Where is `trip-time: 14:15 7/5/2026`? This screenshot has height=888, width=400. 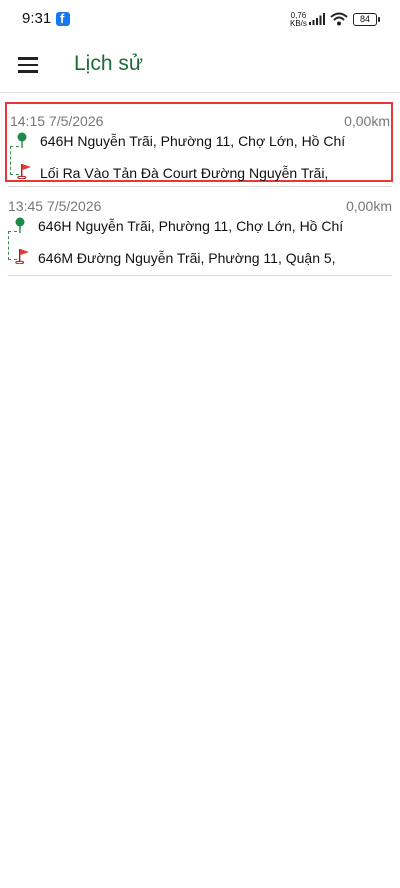
trip-time: 14:15 7/5/2026 is located at coordinates (57, 121).